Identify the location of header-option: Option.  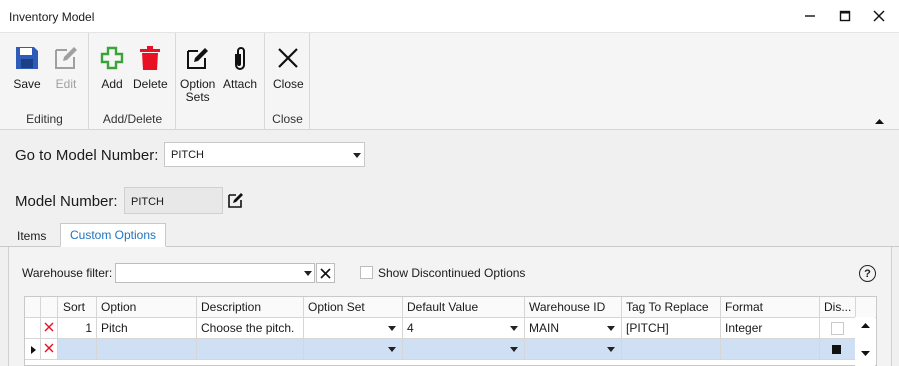
(147, 307).